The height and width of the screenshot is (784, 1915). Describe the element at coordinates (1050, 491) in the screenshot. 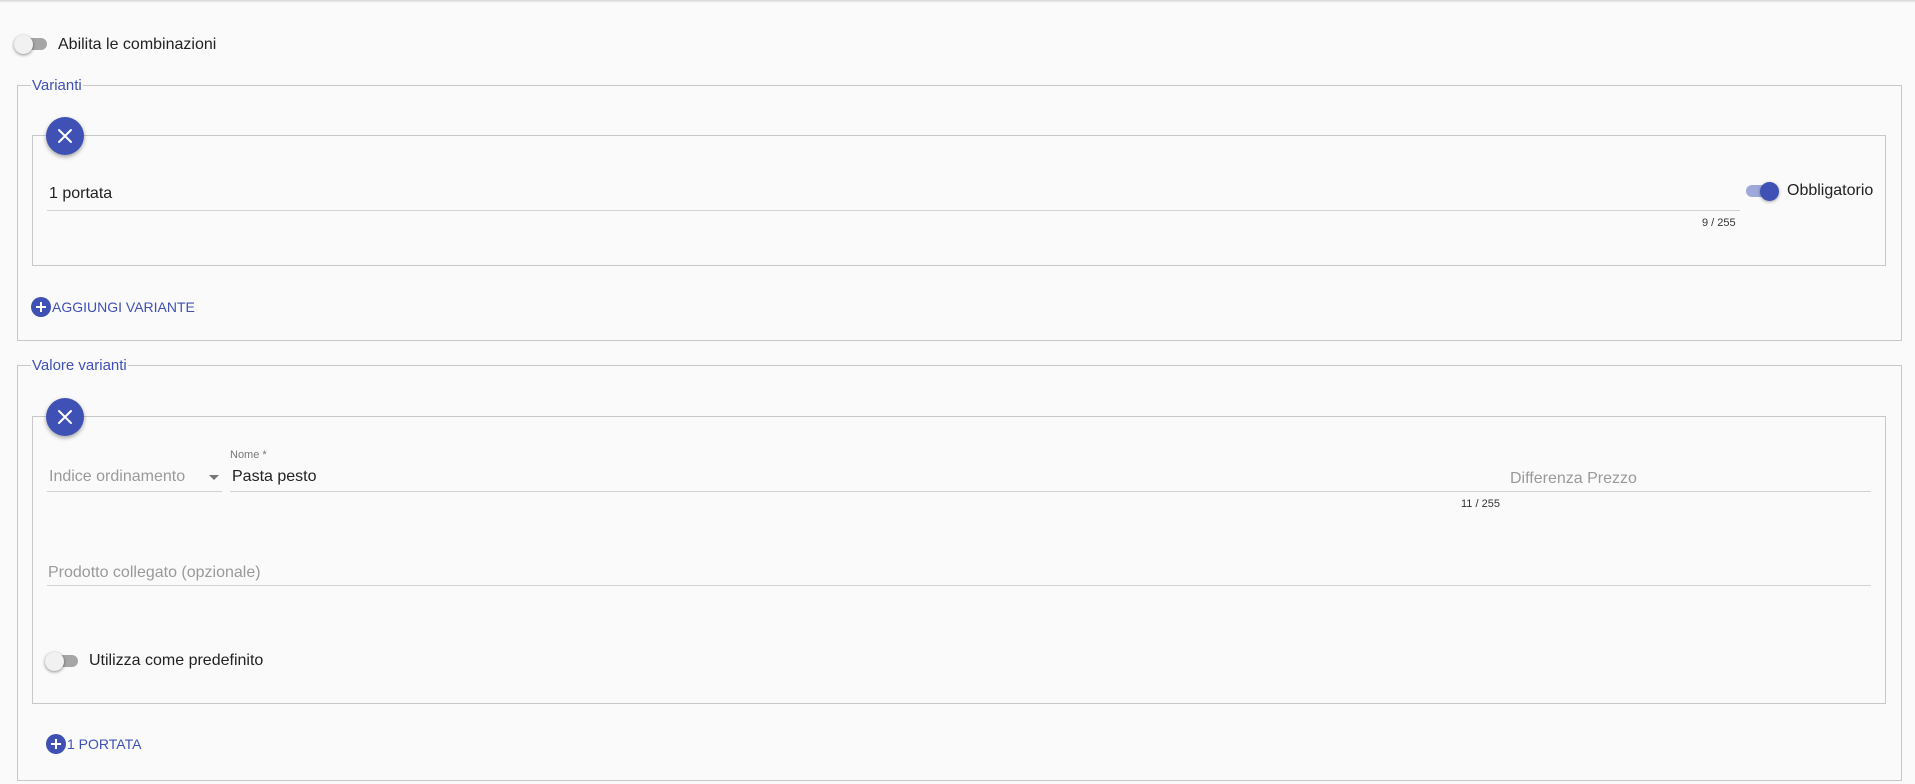

I see `value-name-underline` at that location.